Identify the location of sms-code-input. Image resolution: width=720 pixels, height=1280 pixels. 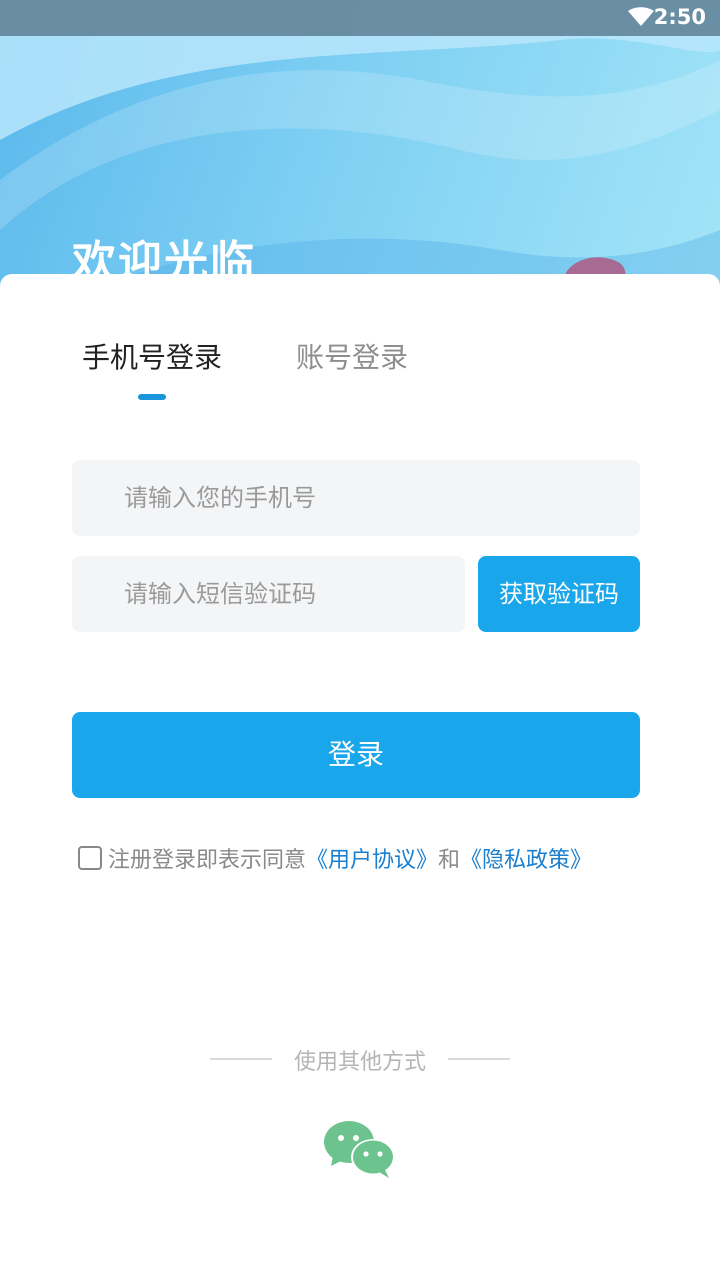
(268, 594).